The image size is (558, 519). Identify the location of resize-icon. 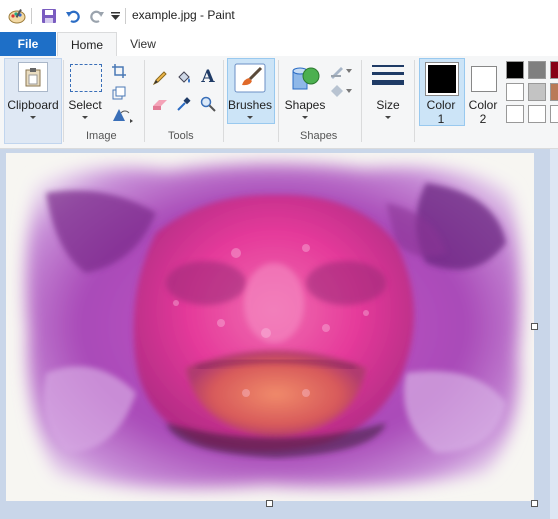
(119, 93).